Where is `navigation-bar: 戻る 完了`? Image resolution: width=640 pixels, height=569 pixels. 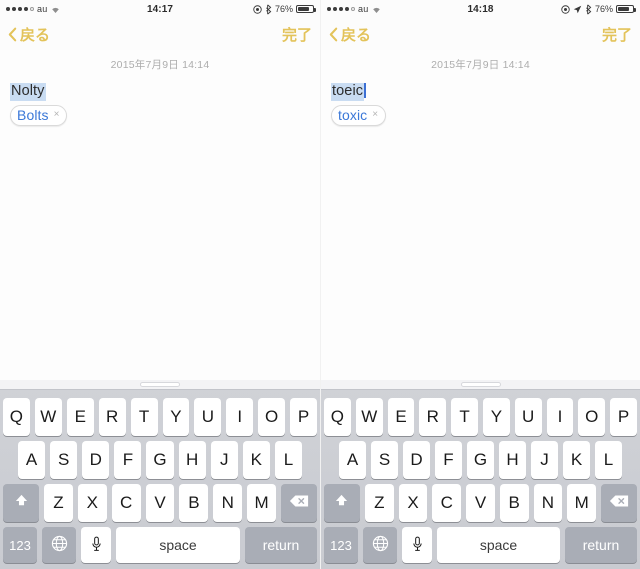
navigation-bar: 戻る 完了 is located at coordinates (160, 34).